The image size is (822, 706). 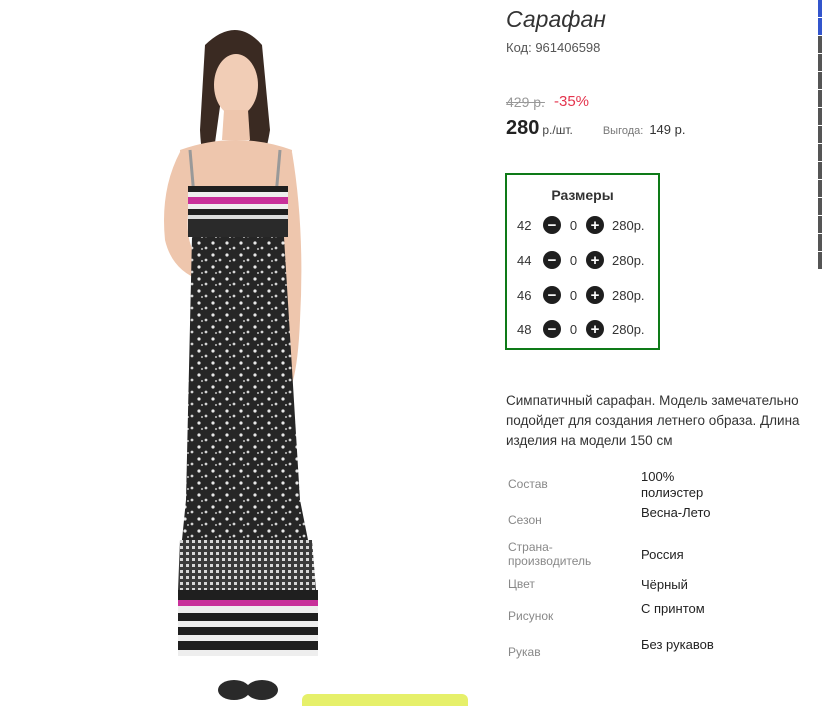 I want to click on prop-label-pattern: Рисунок, so click(x=531, y=616).